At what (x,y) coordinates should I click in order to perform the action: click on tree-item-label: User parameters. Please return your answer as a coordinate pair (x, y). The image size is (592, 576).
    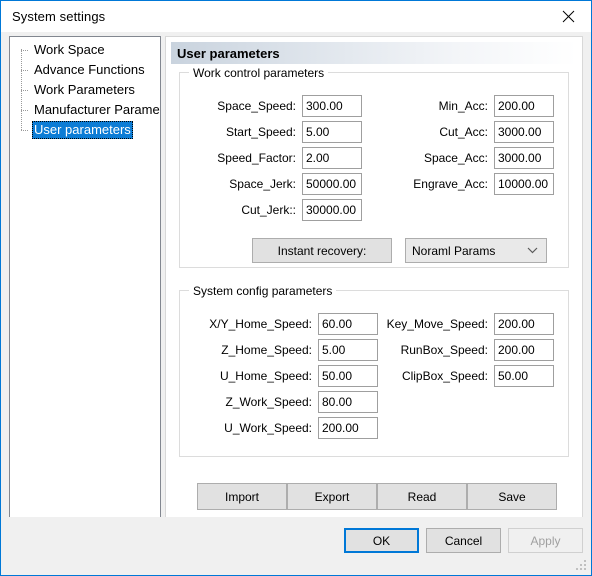
    Looking at the image, I should click on (82, 130).